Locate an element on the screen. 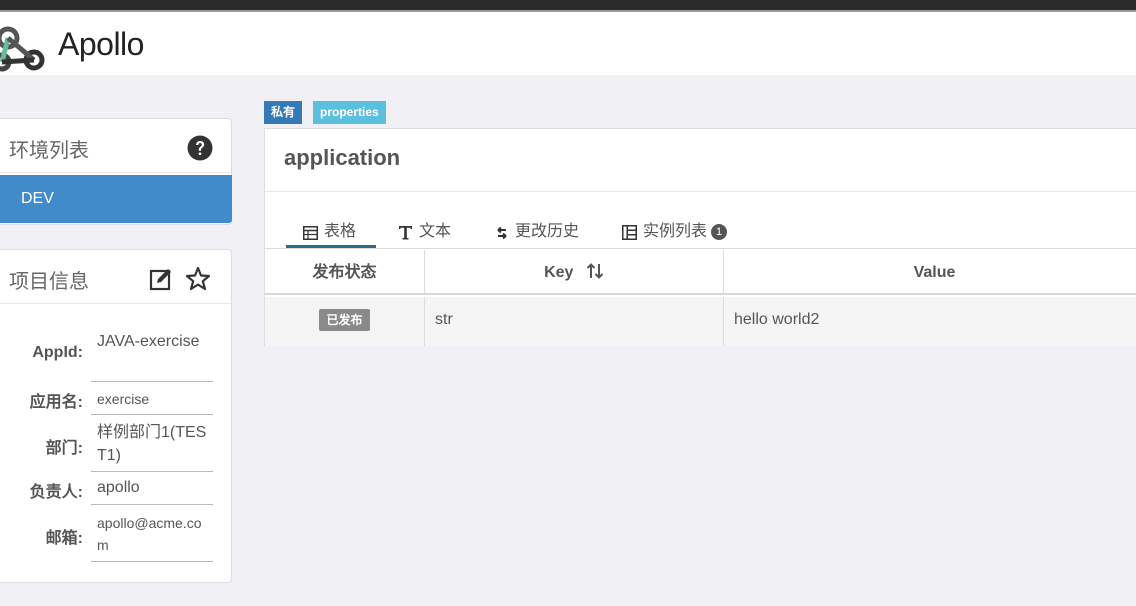 This screenshot has width=1136, height=606. info-value: 样例部门1(TEST1) is located at coordinates (152, 446).